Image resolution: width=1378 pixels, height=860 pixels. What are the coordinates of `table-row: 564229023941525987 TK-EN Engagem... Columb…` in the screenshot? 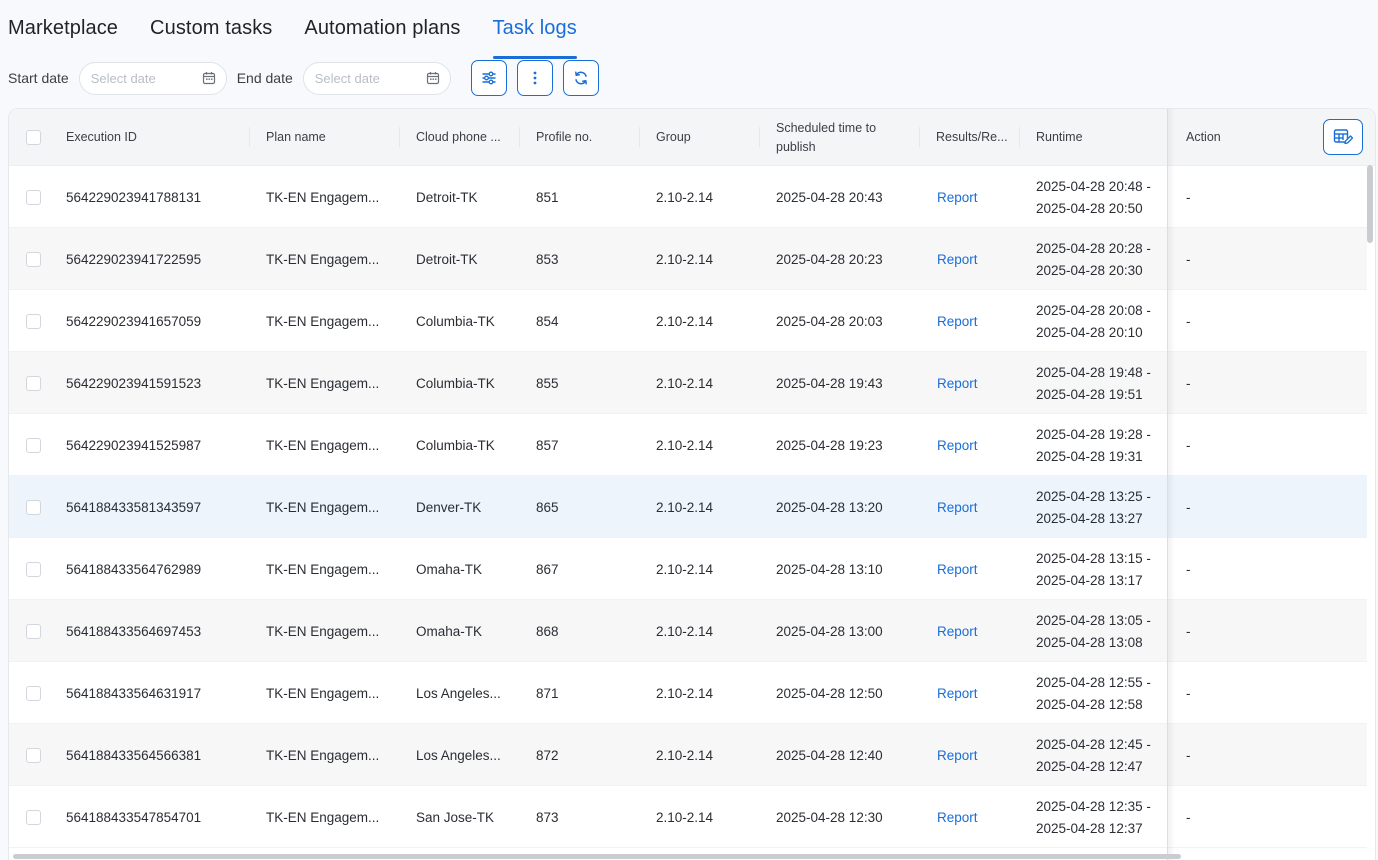 It's located at (688, 445).